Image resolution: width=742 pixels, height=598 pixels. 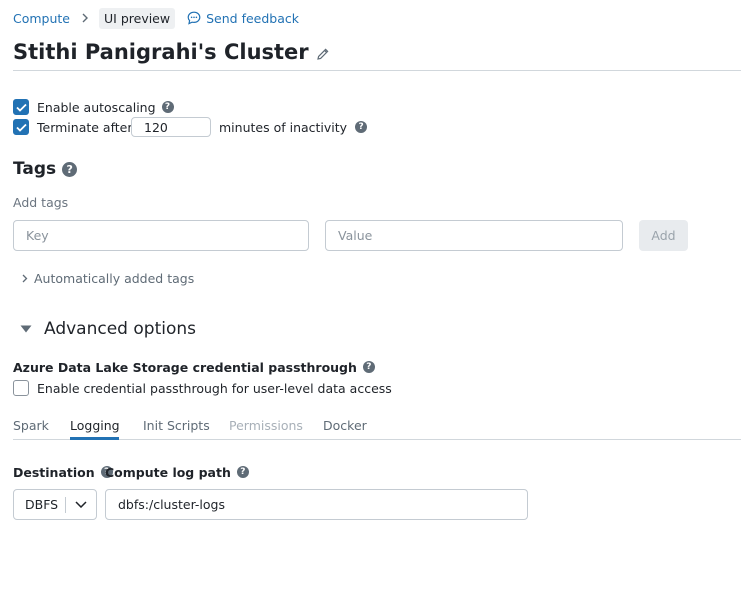 I want to click on terminate-suffix: minutes of inactivity ?, so click(x=293, y=127).